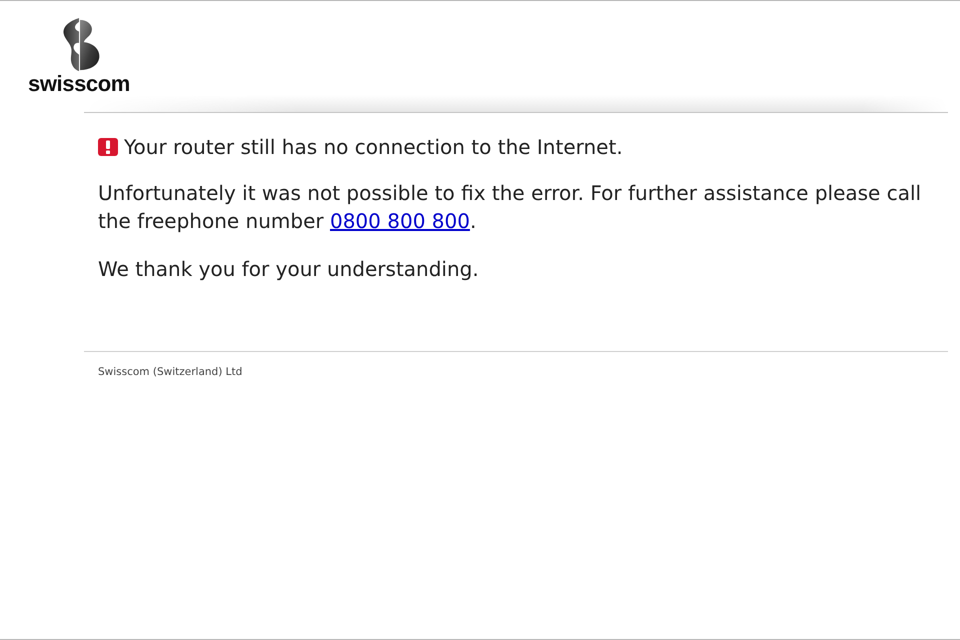 The width and height of the screenshot is (960, 640). I want to click on footer-text: Swisscom (Switzerland) Ltd, so click(170, 372).